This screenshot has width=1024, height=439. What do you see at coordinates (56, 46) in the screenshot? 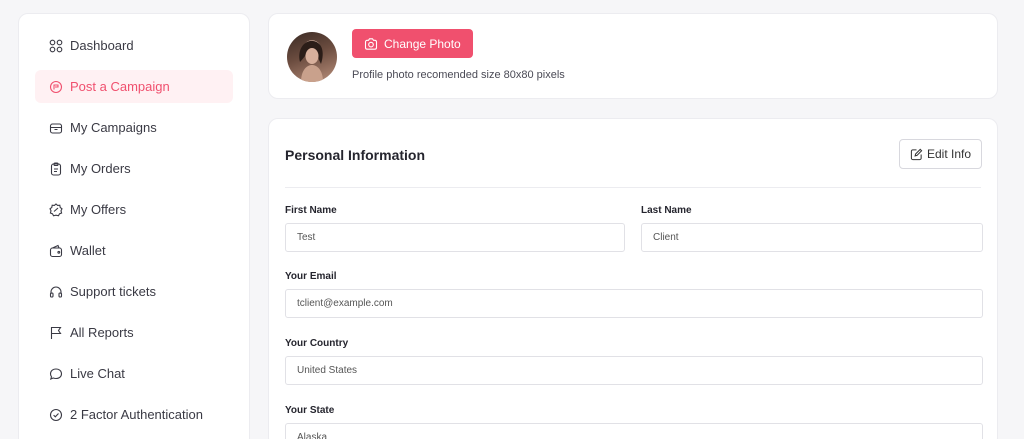
I see `grid-icon` at bounding box center [56, 46].